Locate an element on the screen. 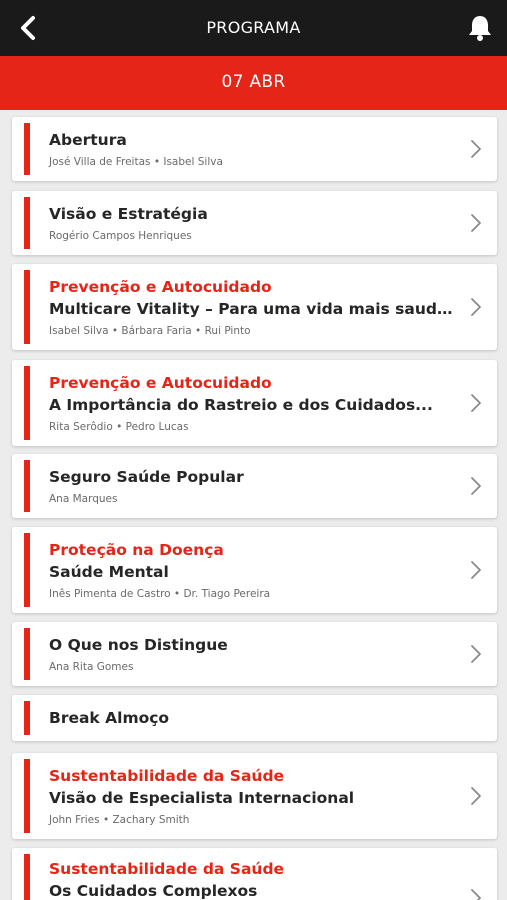  session-title: O Que nos Distingue is located at coordinates (138, 645).